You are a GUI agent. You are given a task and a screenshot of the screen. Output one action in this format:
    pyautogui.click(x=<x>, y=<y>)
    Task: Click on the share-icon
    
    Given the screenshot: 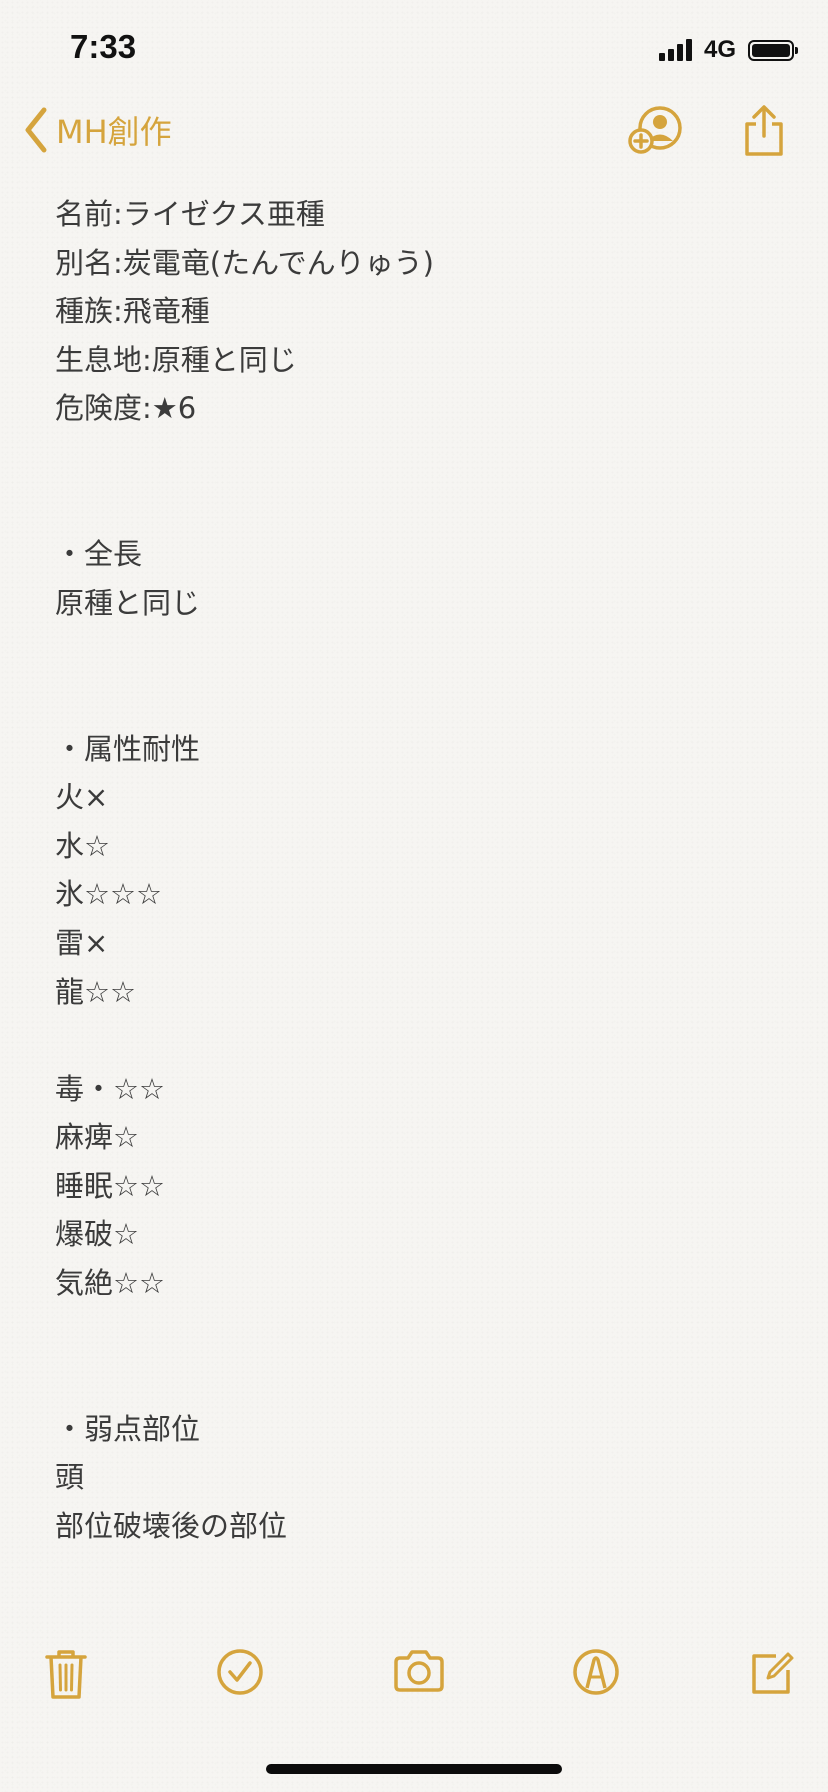 What is the action you would take?
    pyautogui.click(x=764, y=130)
    